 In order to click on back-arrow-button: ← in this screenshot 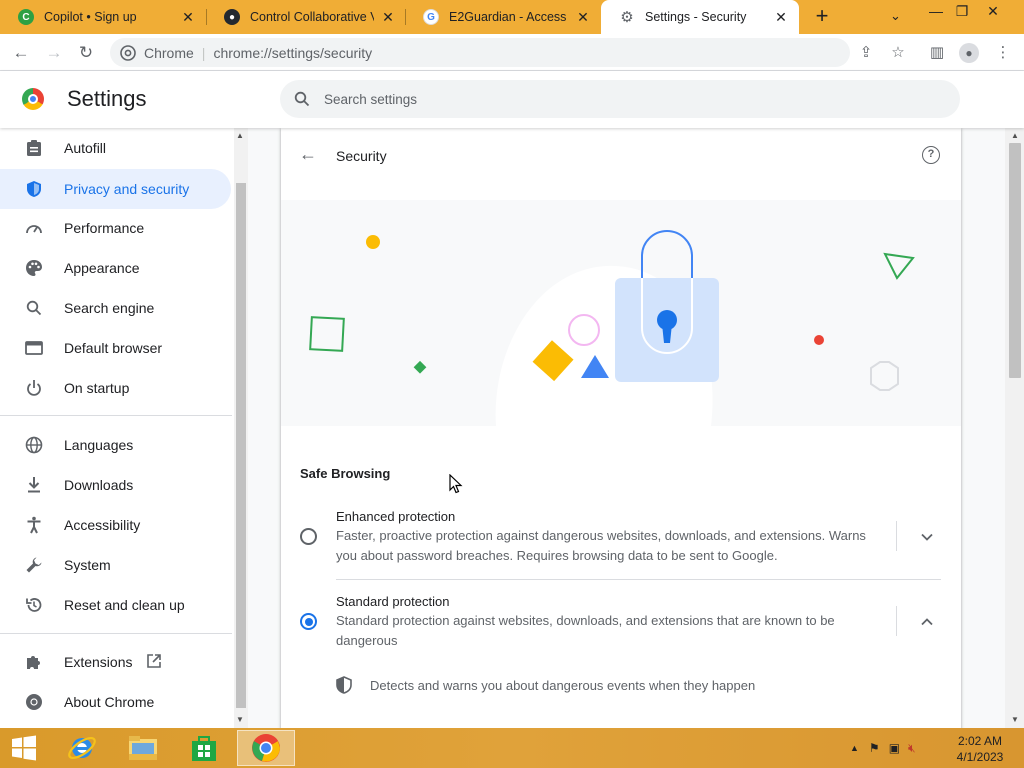, I will do `click(308, 154)`.